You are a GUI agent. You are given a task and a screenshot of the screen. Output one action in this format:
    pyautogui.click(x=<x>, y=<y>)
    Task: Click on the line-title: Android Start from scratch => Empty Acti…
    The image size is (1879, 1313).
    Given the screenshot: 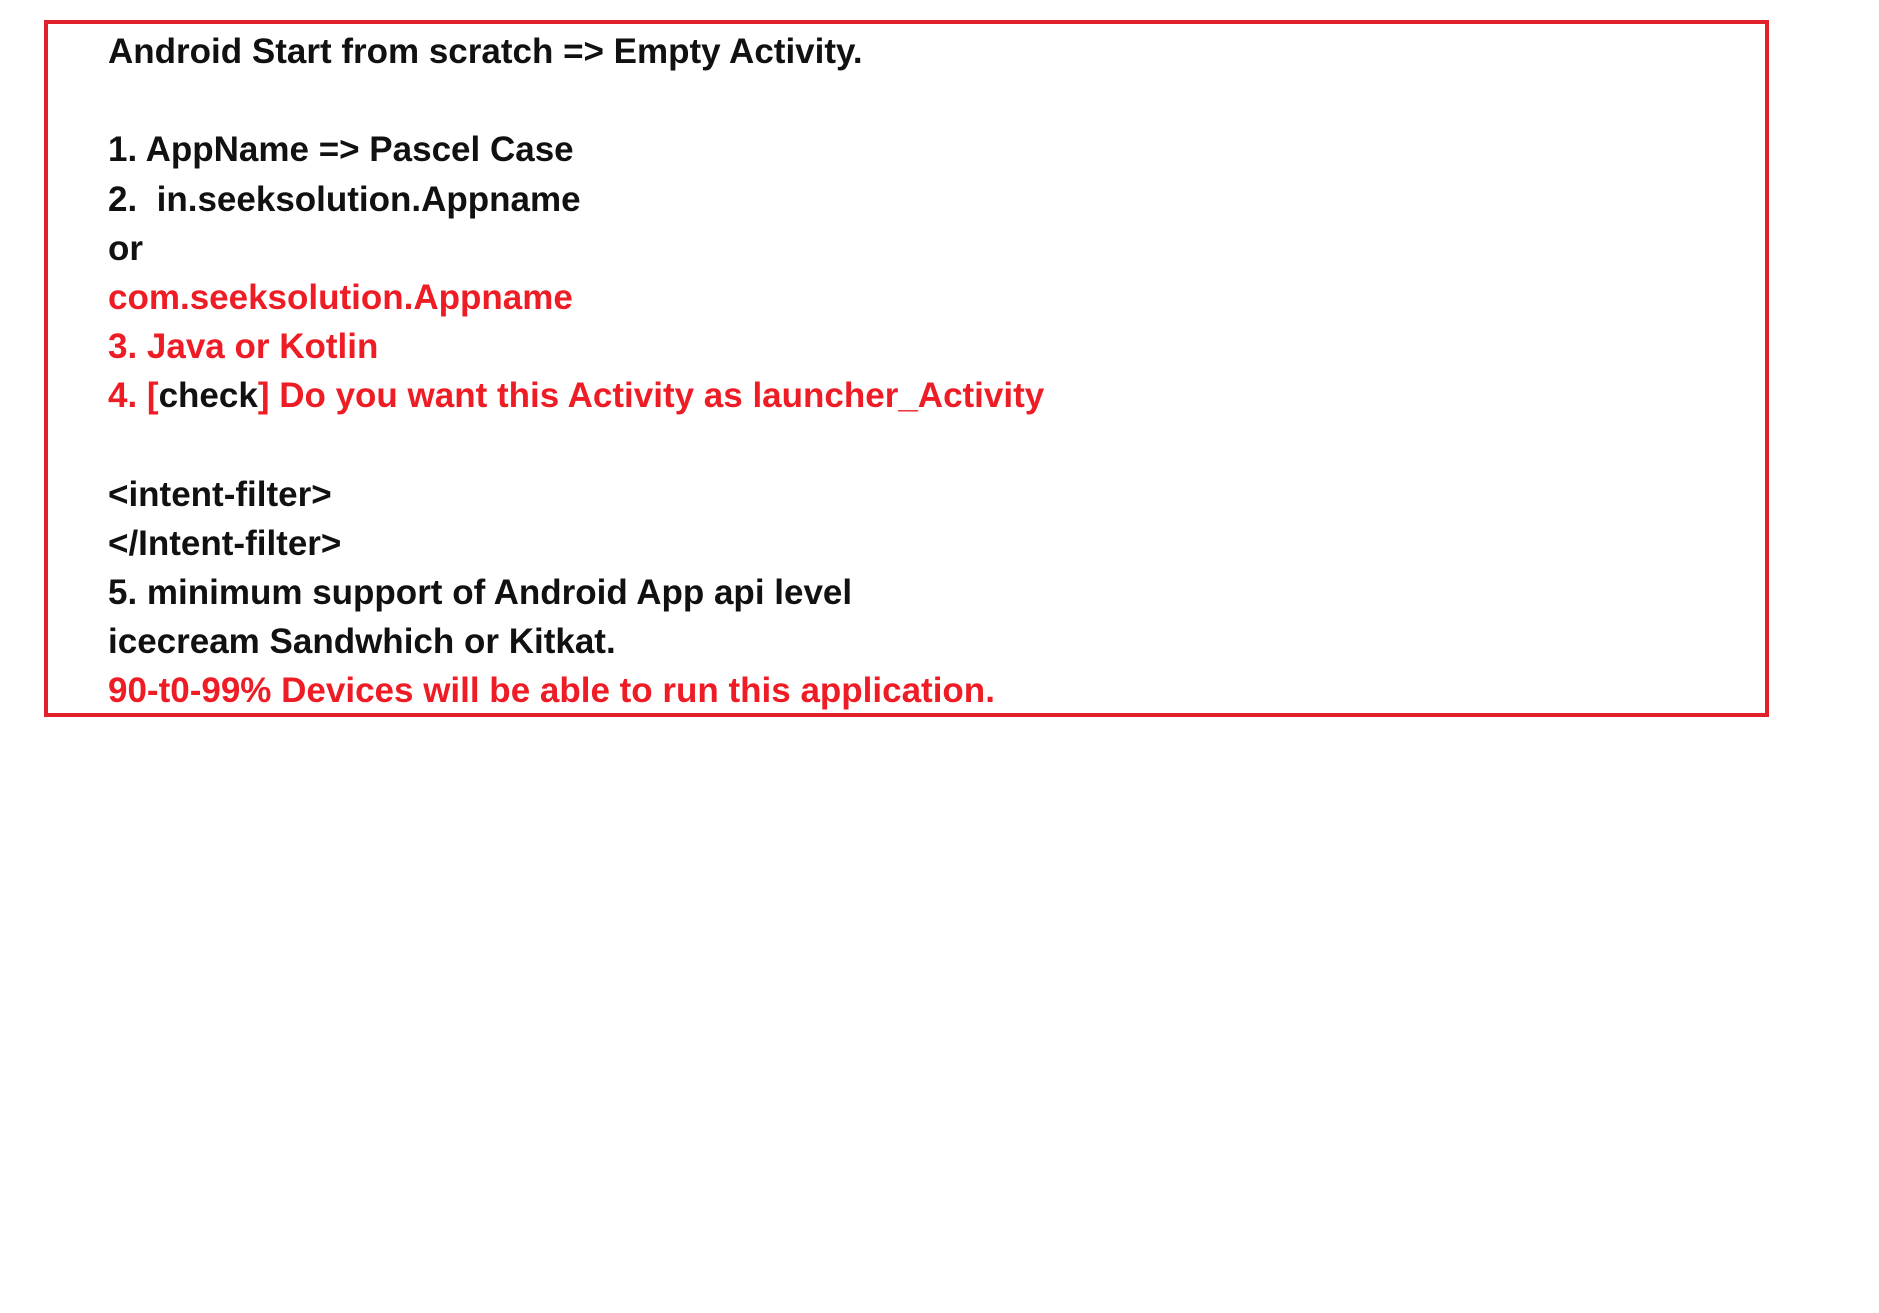 What is the action you would take?
    pyautogui.click(x=485, y=51)
    